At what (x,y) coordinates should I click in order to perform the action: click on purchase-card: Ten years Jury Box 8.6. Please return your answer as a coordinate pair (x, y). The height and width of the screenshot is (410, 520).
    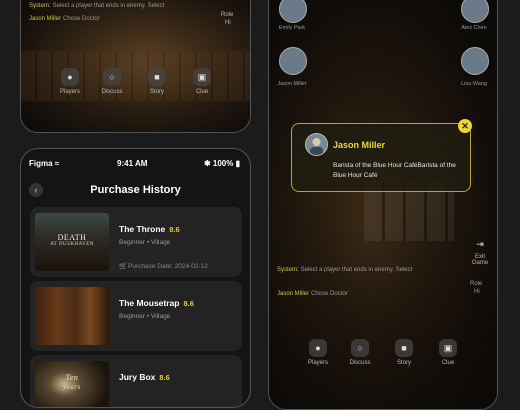
    Looking at the image, I should click on (136, 381).